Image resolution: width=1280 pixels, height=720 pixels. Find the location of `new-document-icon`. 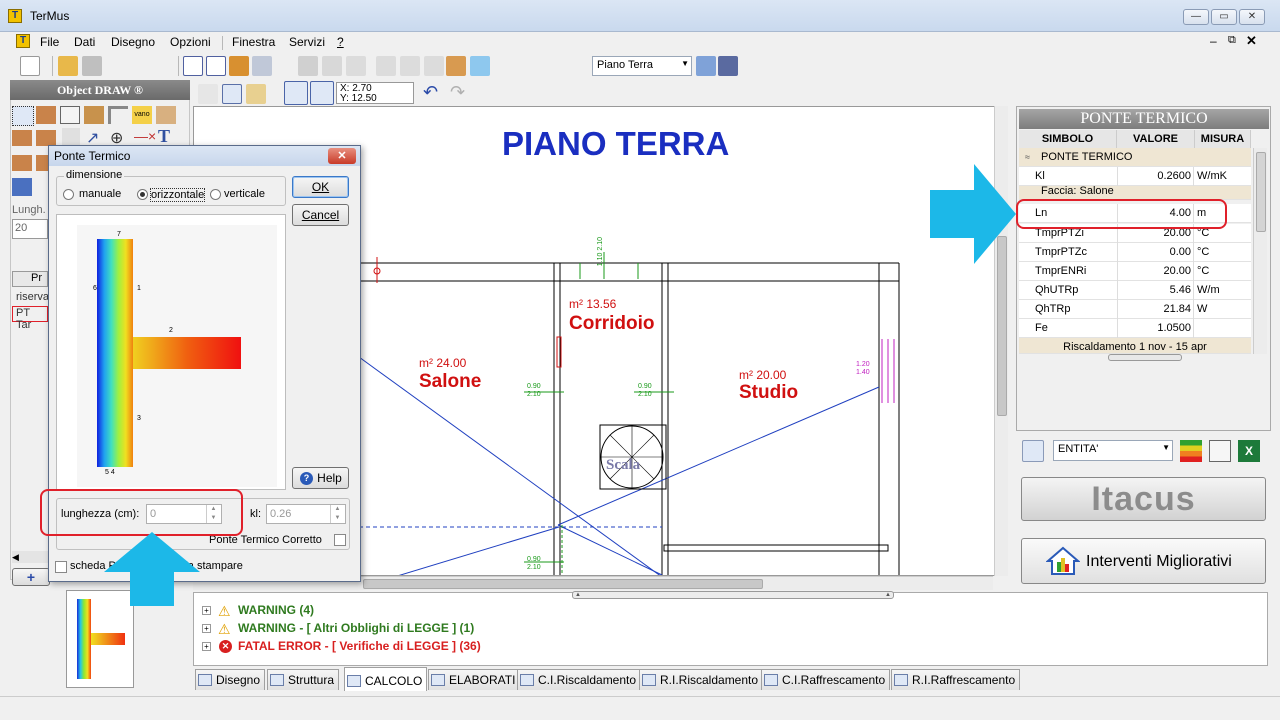

new-document-icon is located at coordinates (30, 66).